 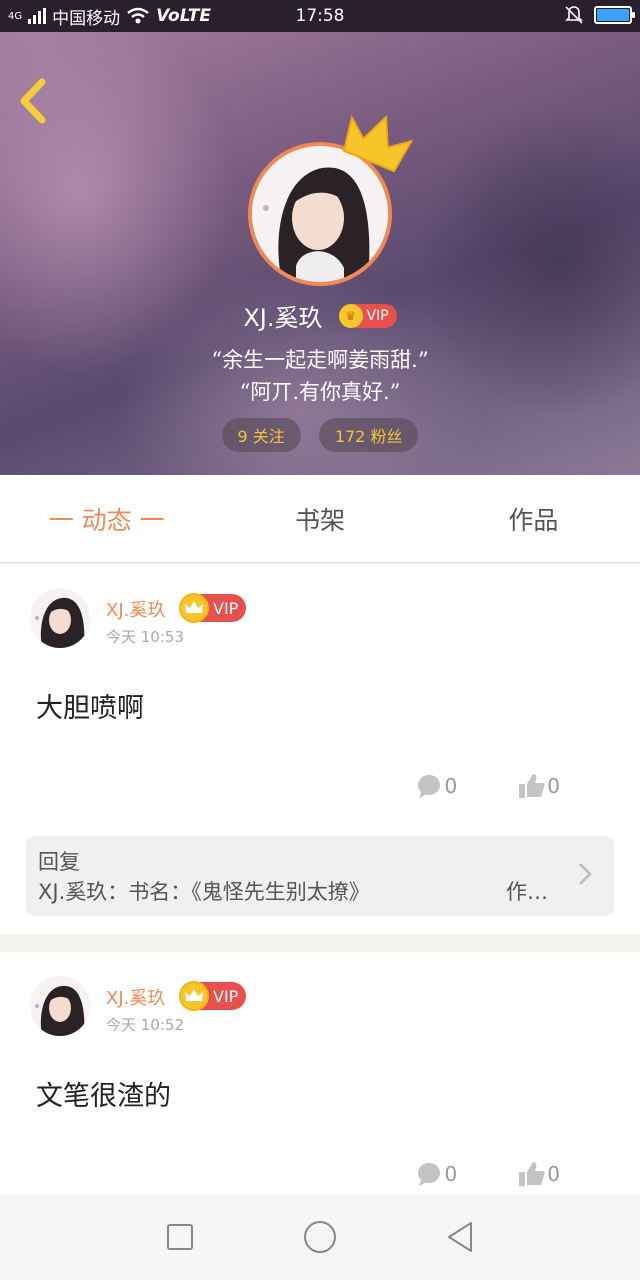 What do you see at coordinates (585, 874) in the screenshot?
I see `chevron-right-icon` at bounding box center [585, 874].